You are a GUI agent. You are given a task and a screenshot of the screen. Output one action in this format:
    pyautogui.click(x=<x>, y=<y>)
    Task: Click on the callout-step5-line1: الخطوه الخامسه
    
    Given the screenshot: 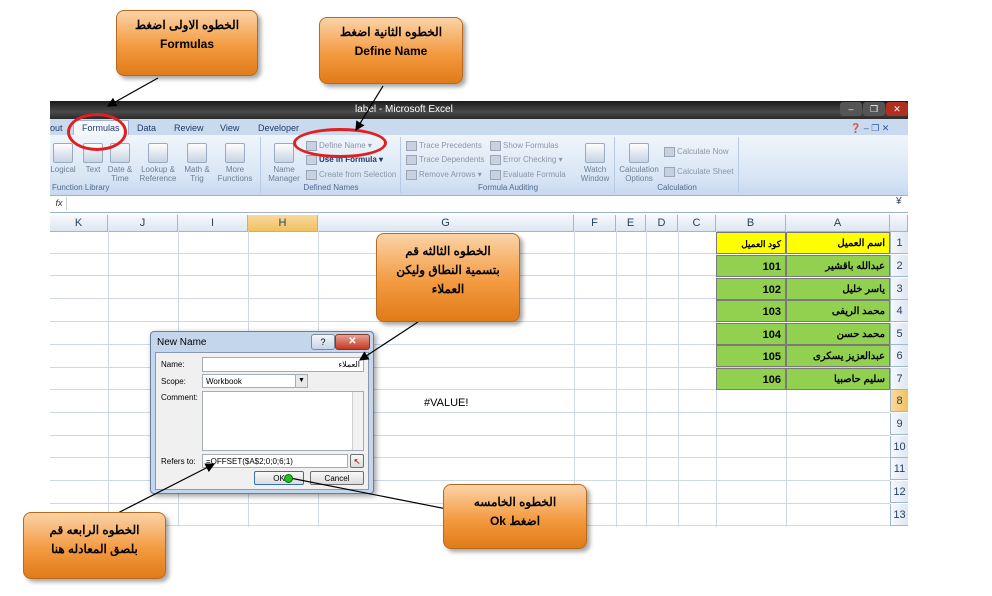 What is the action you would take?
    pyautogui.click(x=515, y=502)
    